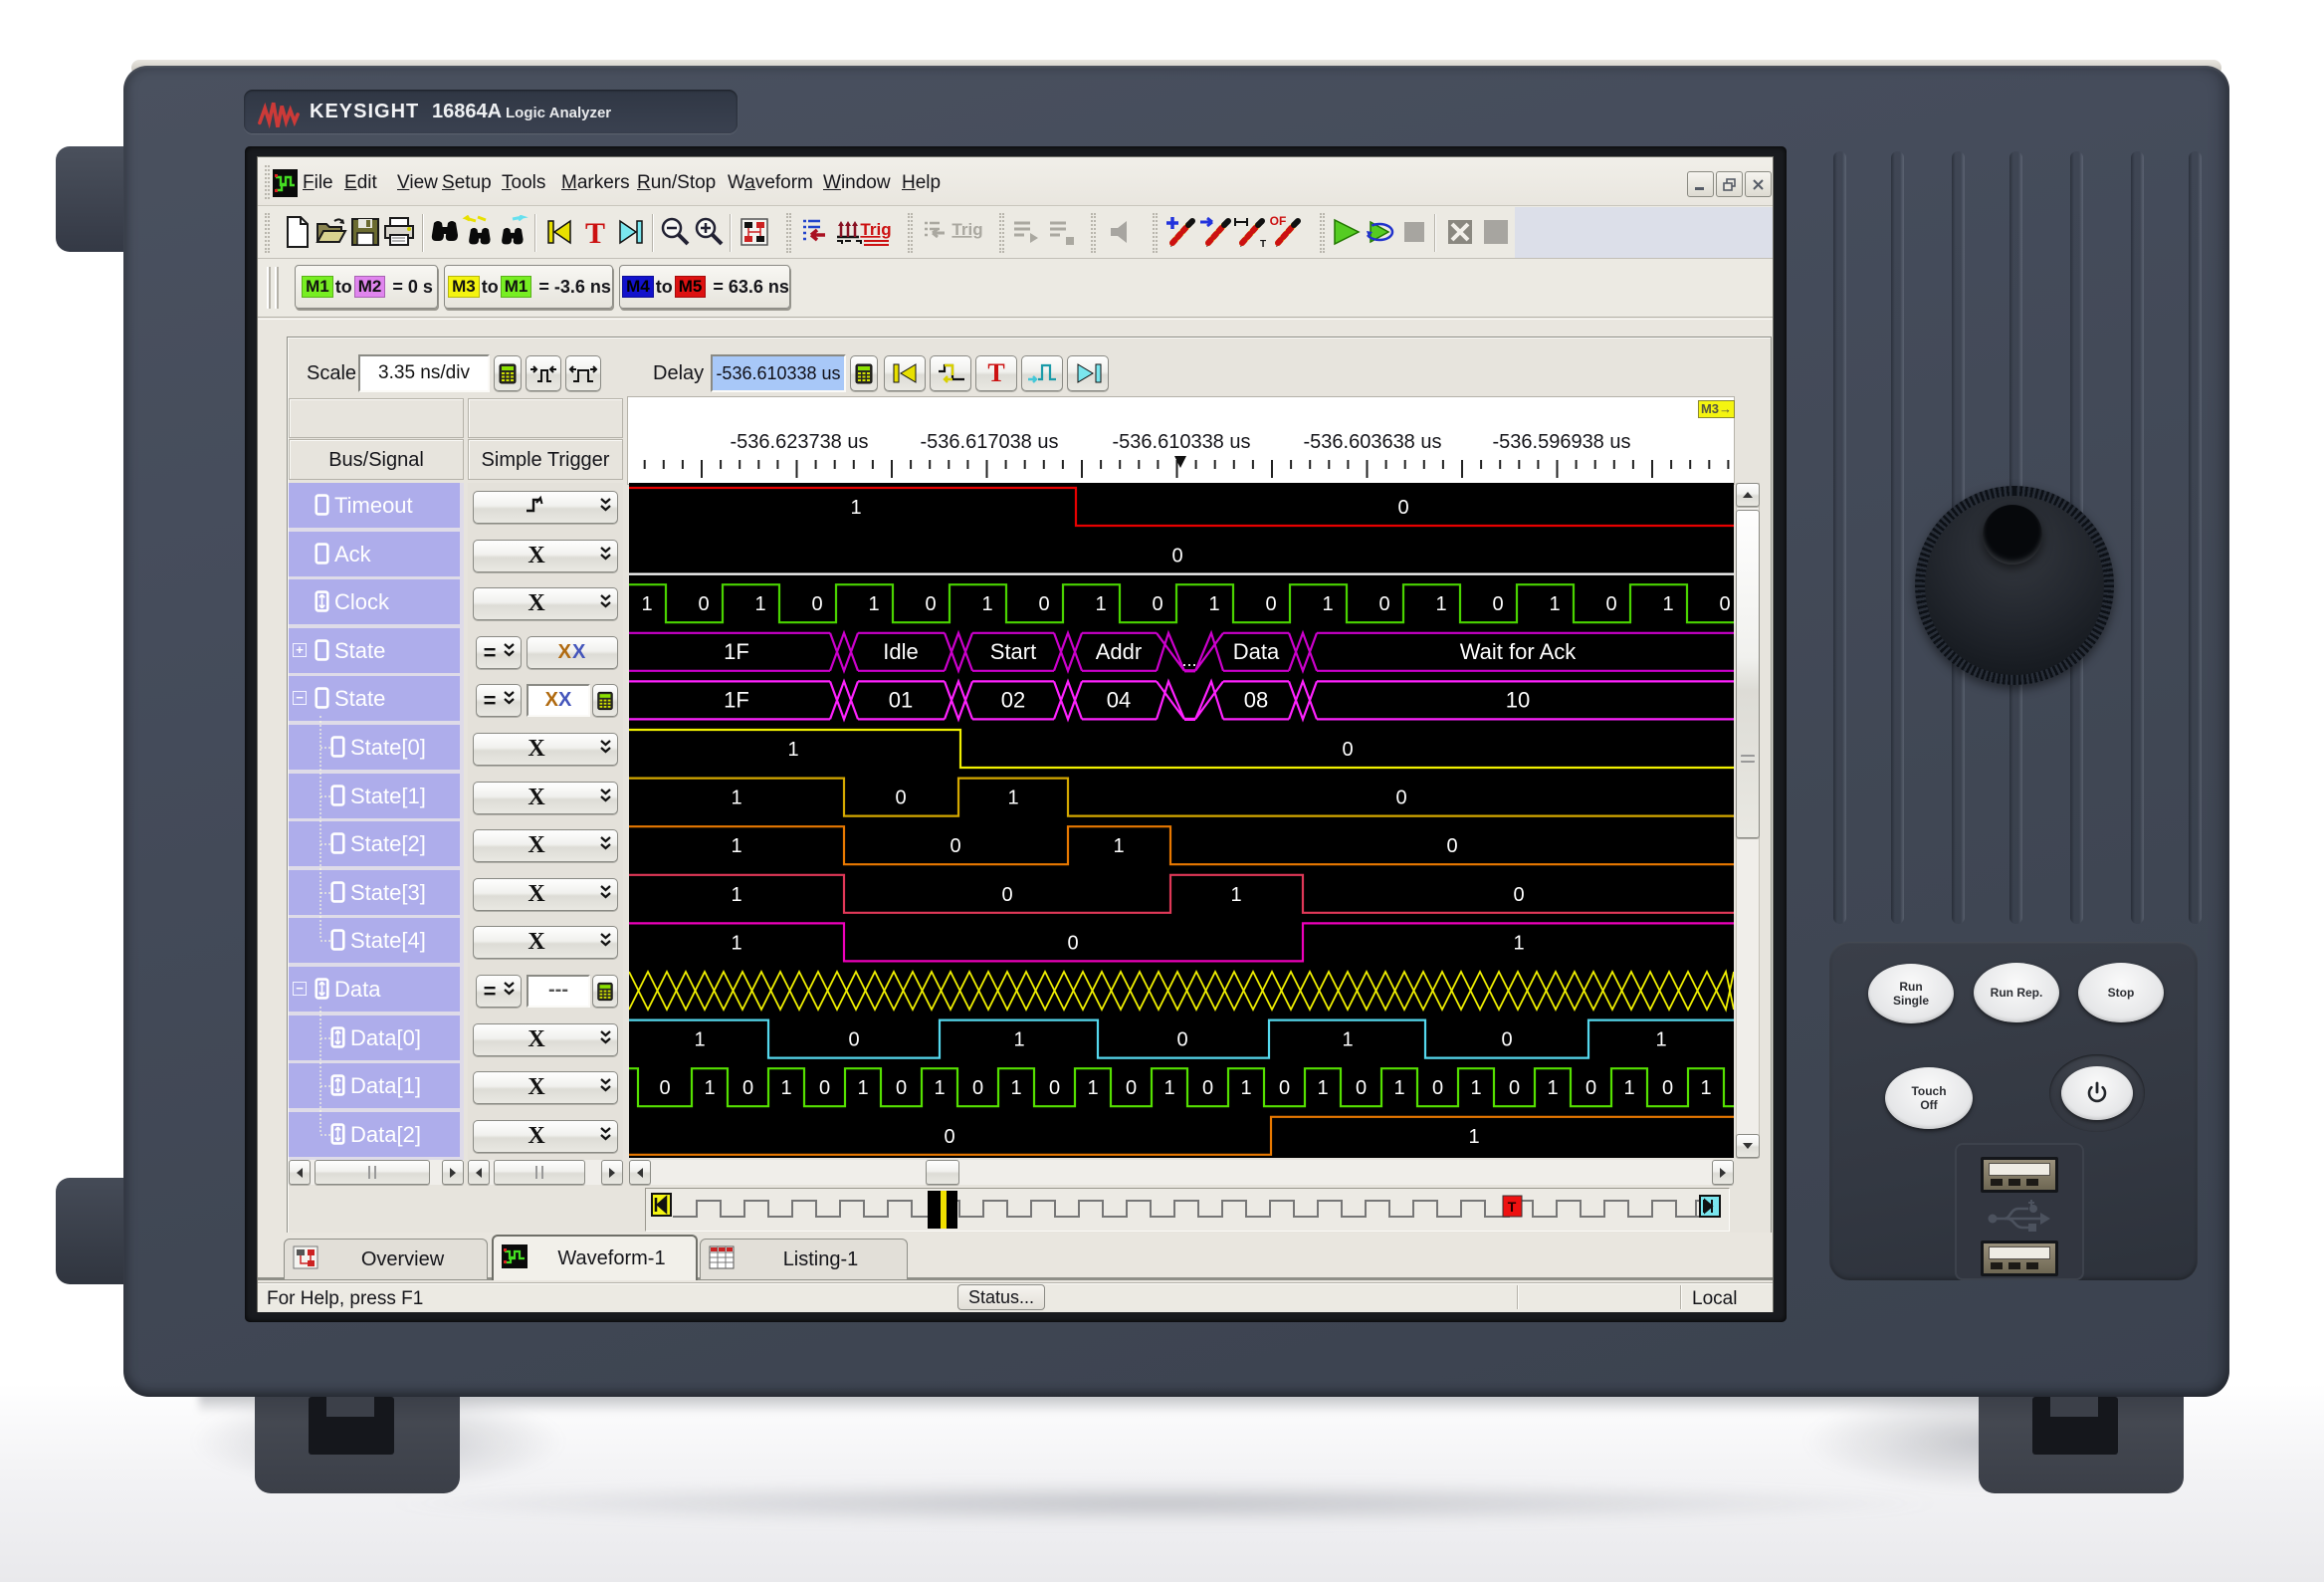 The image size is (2324, 1582). What do you see at coordinates (1278, 221) in the screenshot?
I see `svg-text: OF` at bounding box center [1278, 221].